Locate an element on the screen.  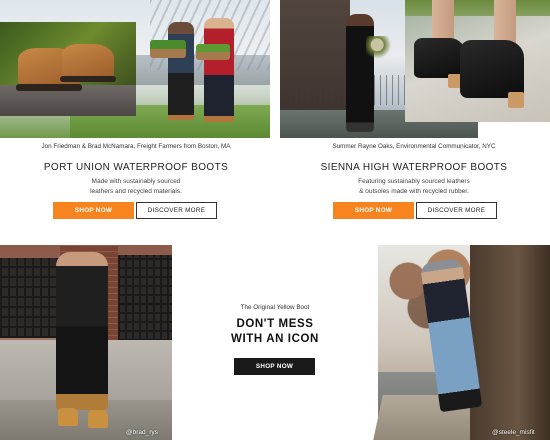
port-union-description-line-1: Made with sustainably sourced is located at coordinates (136, 181).